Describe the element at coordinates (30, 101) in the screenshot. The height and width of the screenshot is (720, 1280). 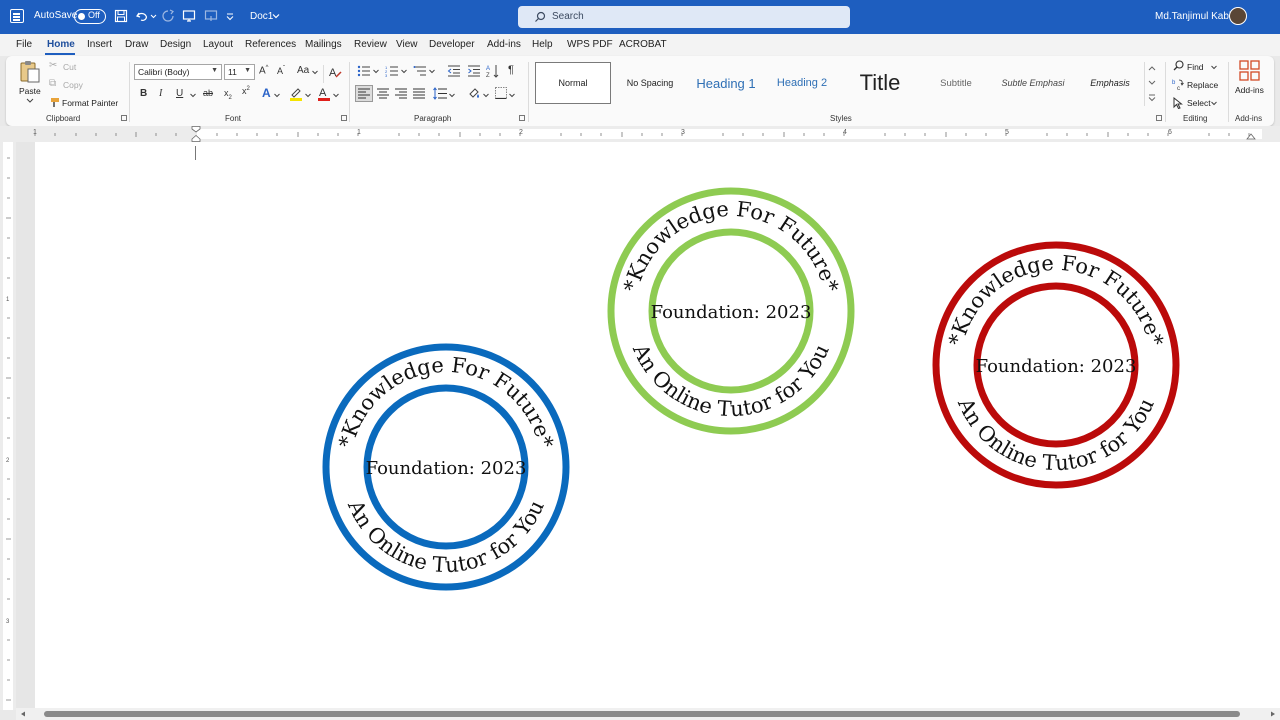
I see `paste-dropdown-icon` at that location.